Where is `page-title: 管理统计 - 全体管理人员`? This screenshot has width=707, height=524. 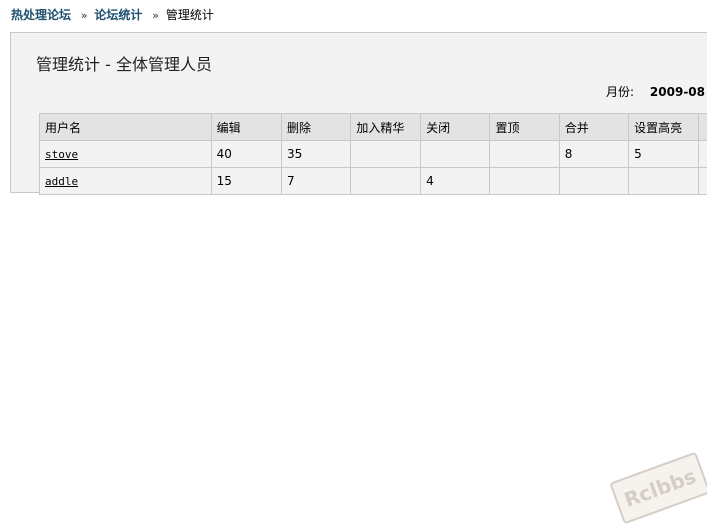 page-title: 管理统计 - 全体管理人员 is located at coordinates (124, 63).